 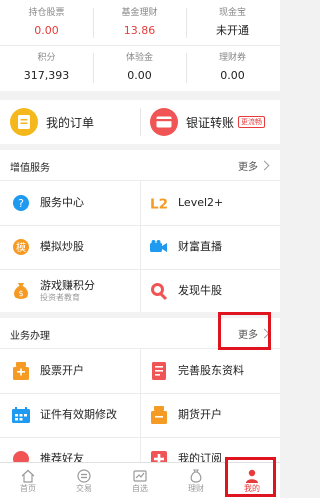 I want to click on level2-label: Level2+, so click(x=201, y=202).